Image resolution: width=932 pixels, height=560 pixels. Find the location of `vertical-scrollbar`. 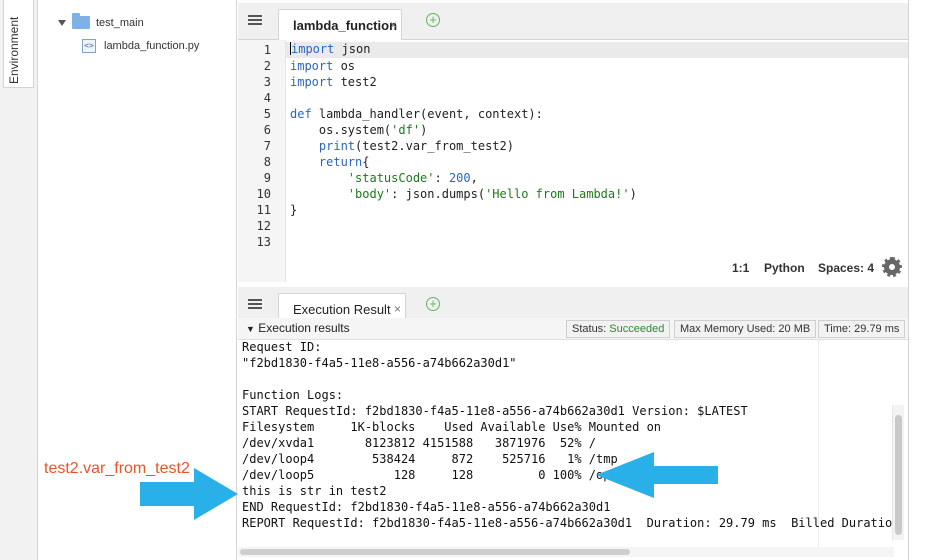

vertical-scrollbar is located at coordinates (898, 472).